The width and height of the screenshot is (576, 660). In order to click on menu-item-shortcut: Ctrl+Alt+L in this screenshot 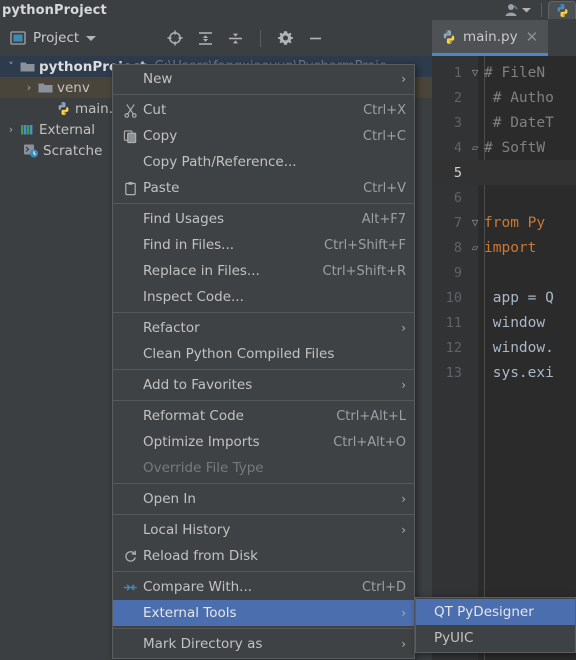, I will do `click(371, 416)`.